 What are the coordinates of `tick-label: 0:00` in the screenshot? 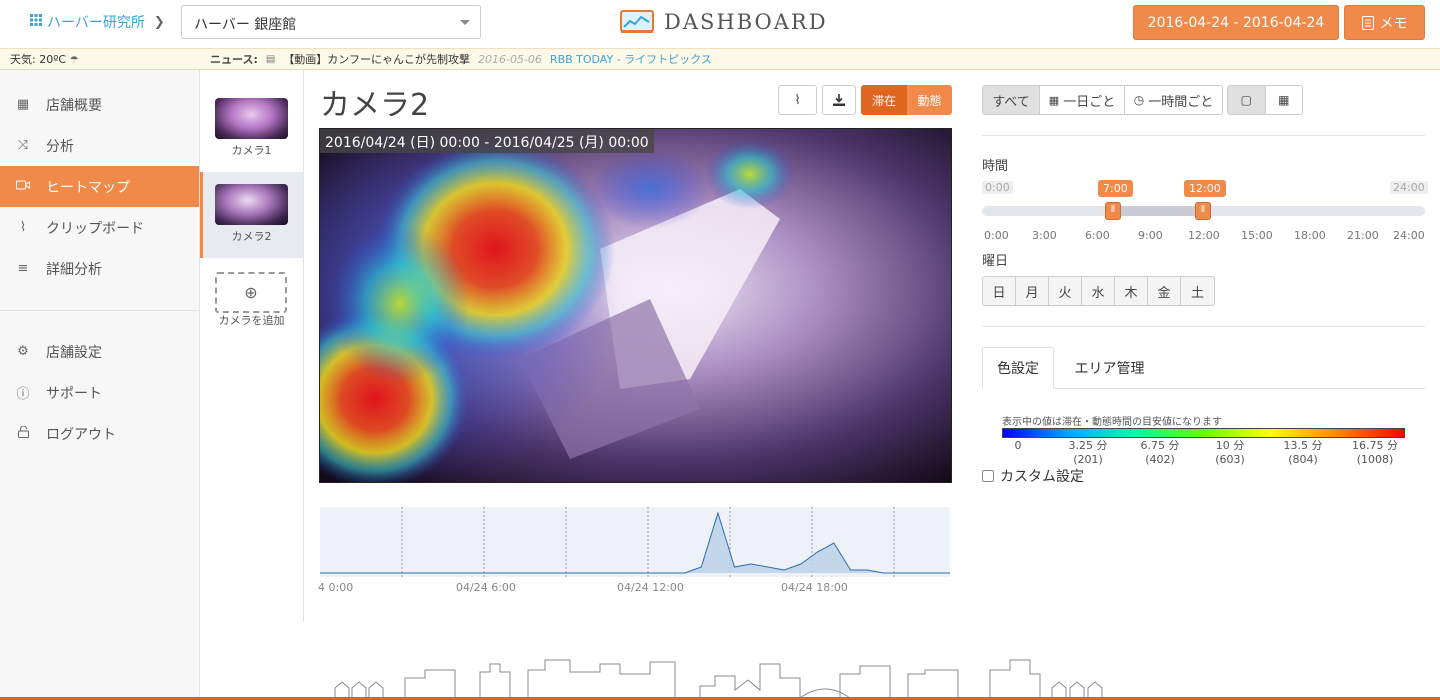 It's located at (996, 235).